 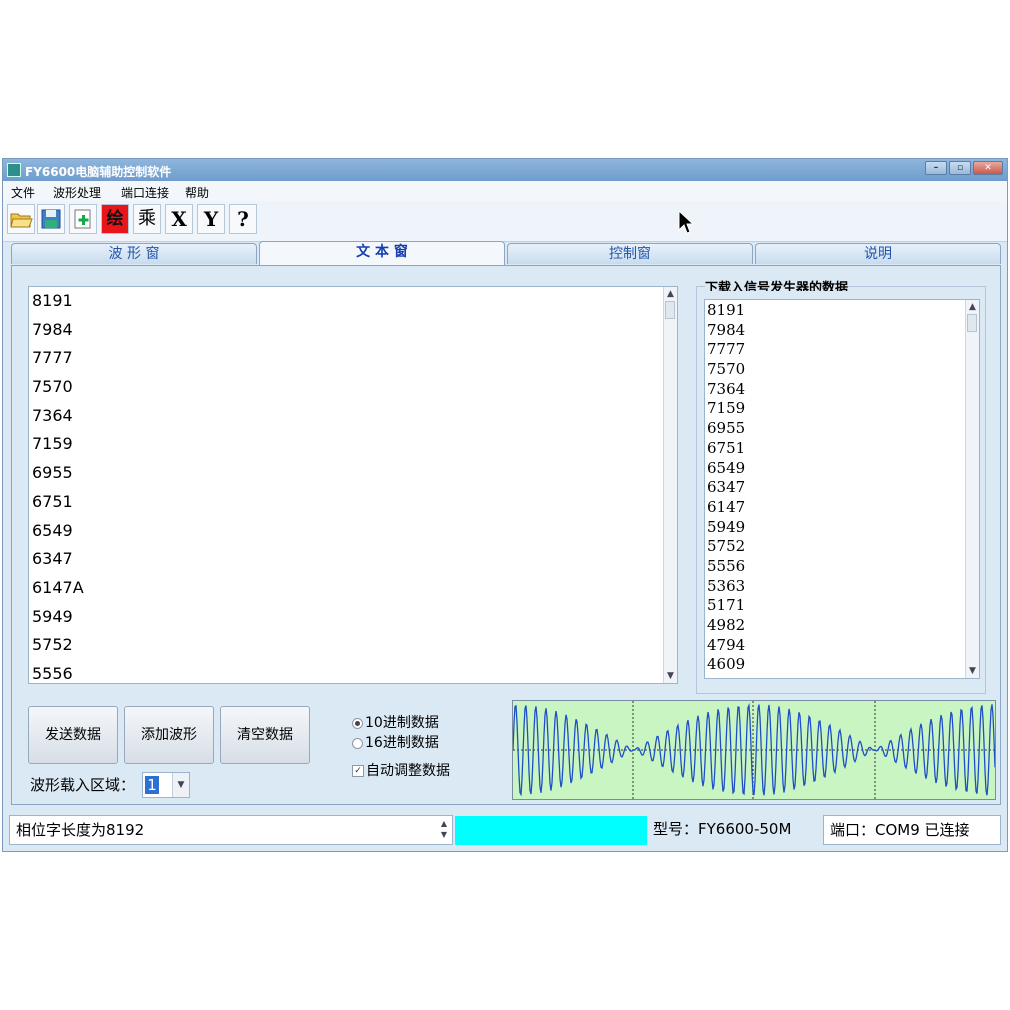 What do you see at coordinates (180, 785) in the screenshot?
I see `chevron-down-icon: ▼` at bounding box center [180, 785].